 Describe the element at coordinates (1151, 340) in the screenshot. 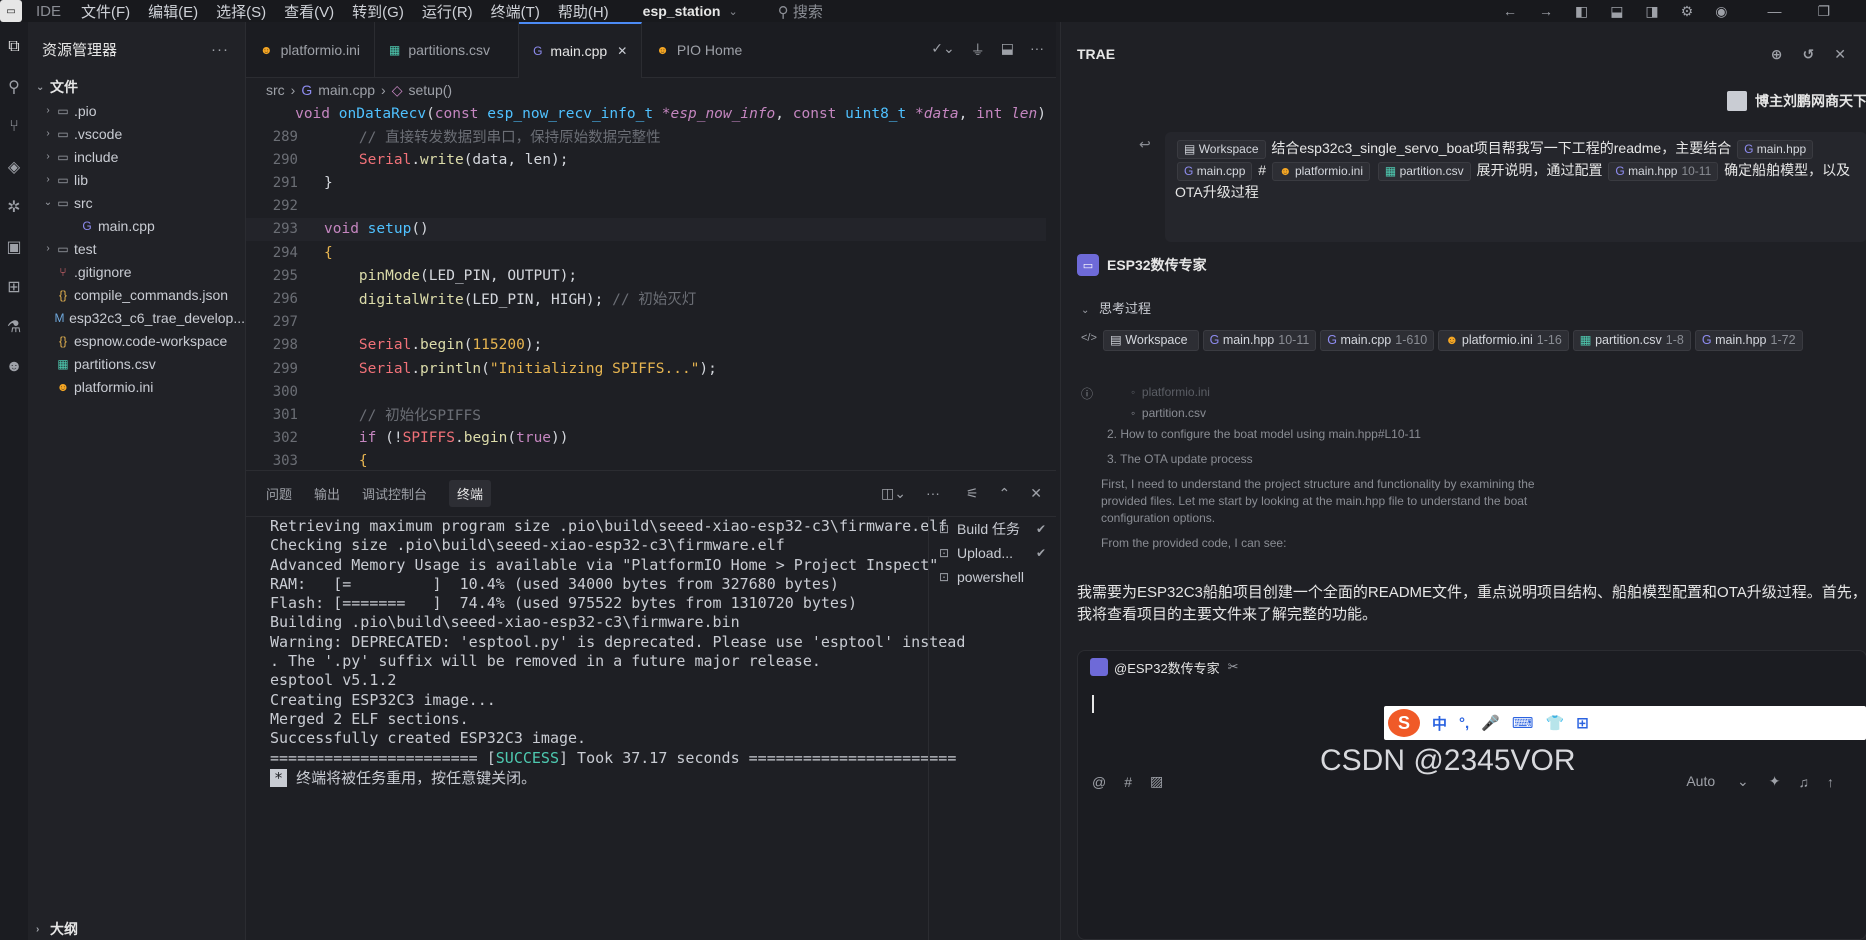

I see `reference-chip: ▤ Workspace` at that location.